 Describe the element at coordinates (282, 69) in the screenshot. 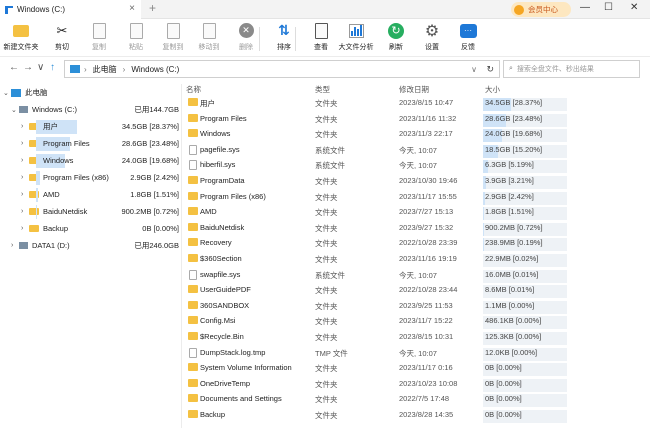

I see `address-bar: › 此电脑 › Windows (C:) ∨ ↻` at that location.